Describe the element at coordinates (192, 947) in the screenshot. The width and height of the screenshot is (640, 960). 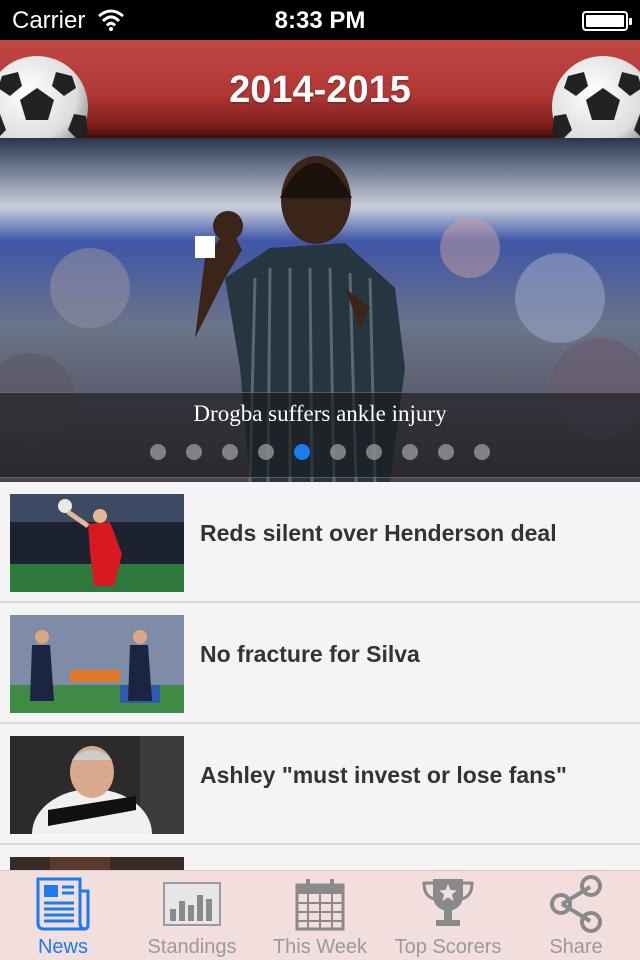
I see `tab-label: Standings` at that location.